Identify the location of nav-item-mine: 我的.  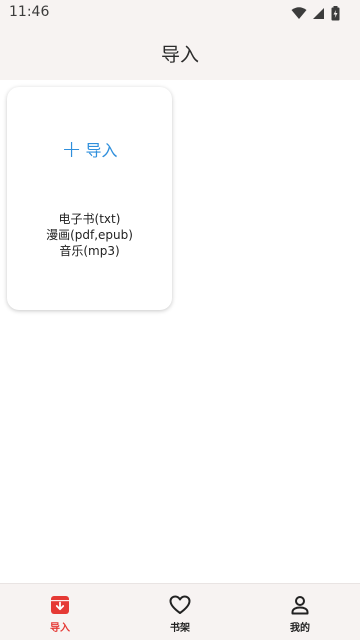
(300, 612).